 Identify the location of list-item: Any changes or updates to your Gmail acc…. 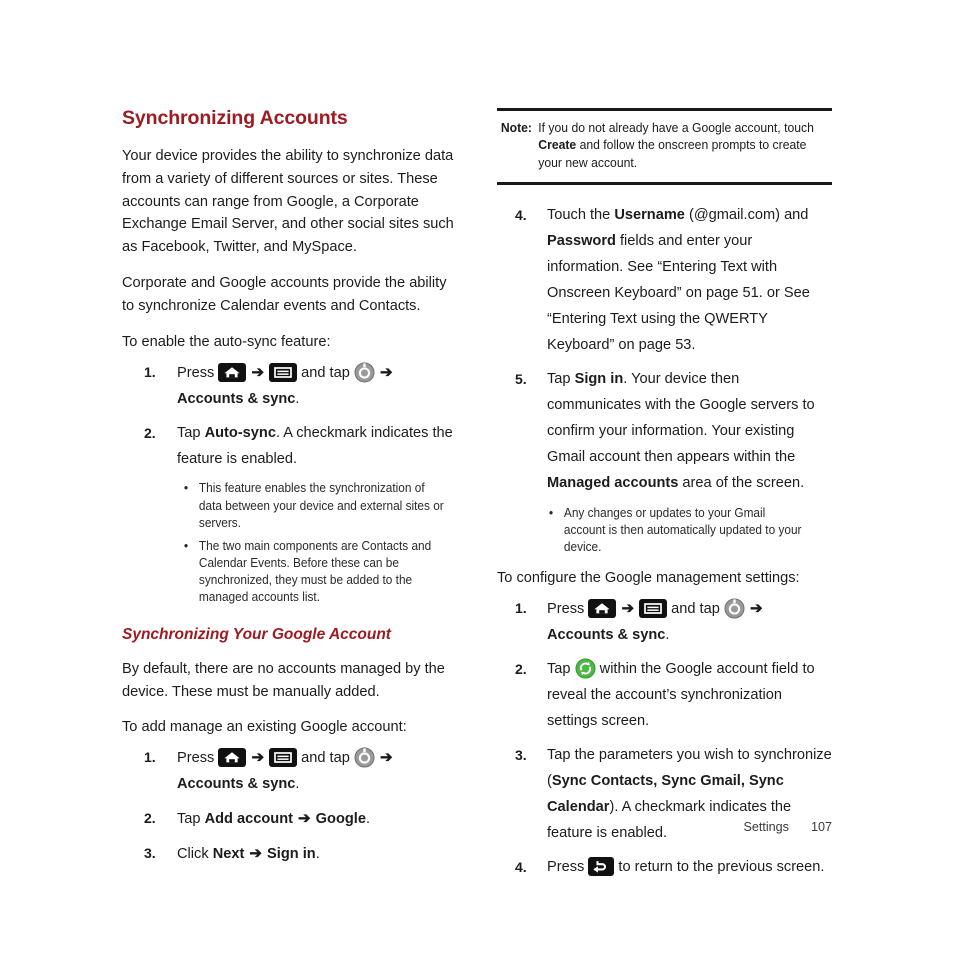
(676, 530).